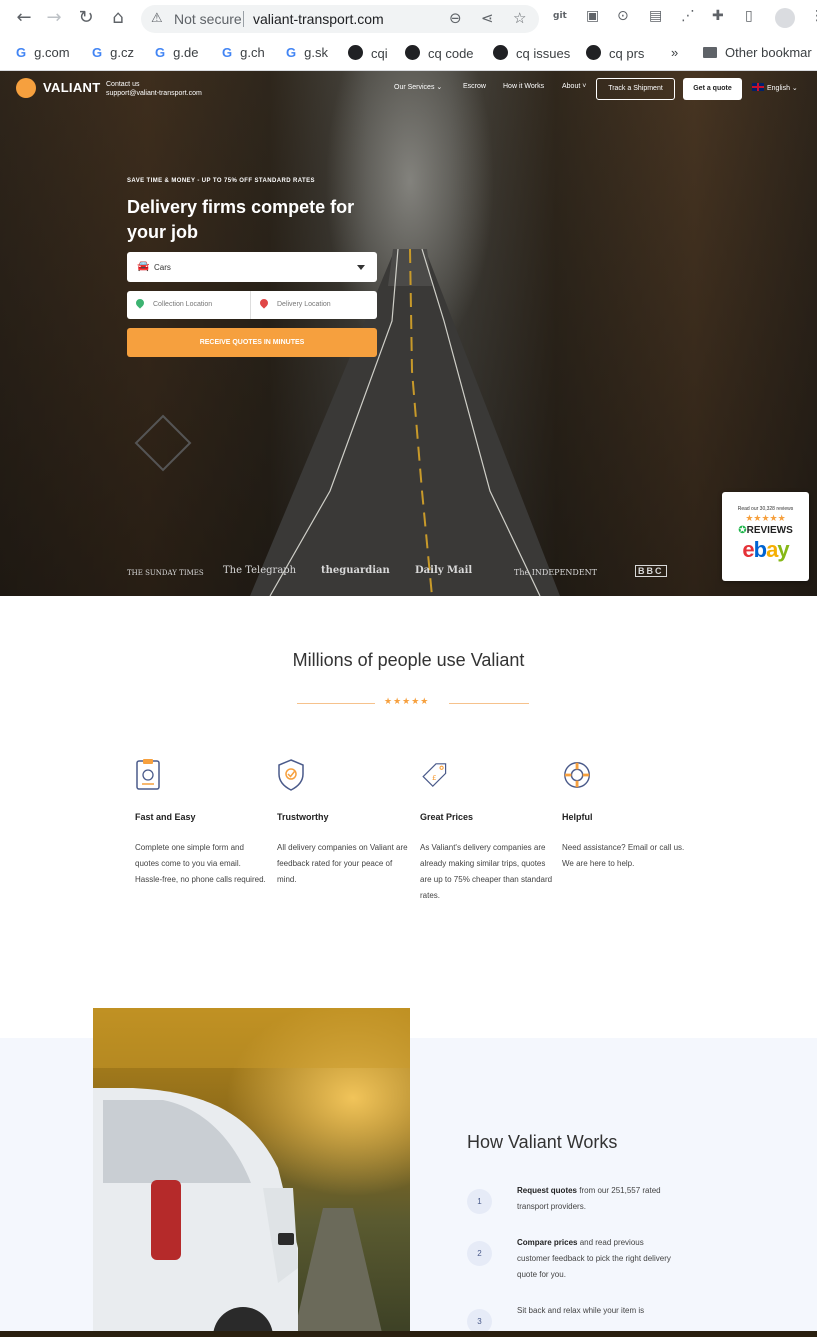 This screenshot has height=1337, width=817. What do you see at coordinates (487, 18) in the screenshot?
I see `share-icon: ⋖` at bounding box center [487, 18].